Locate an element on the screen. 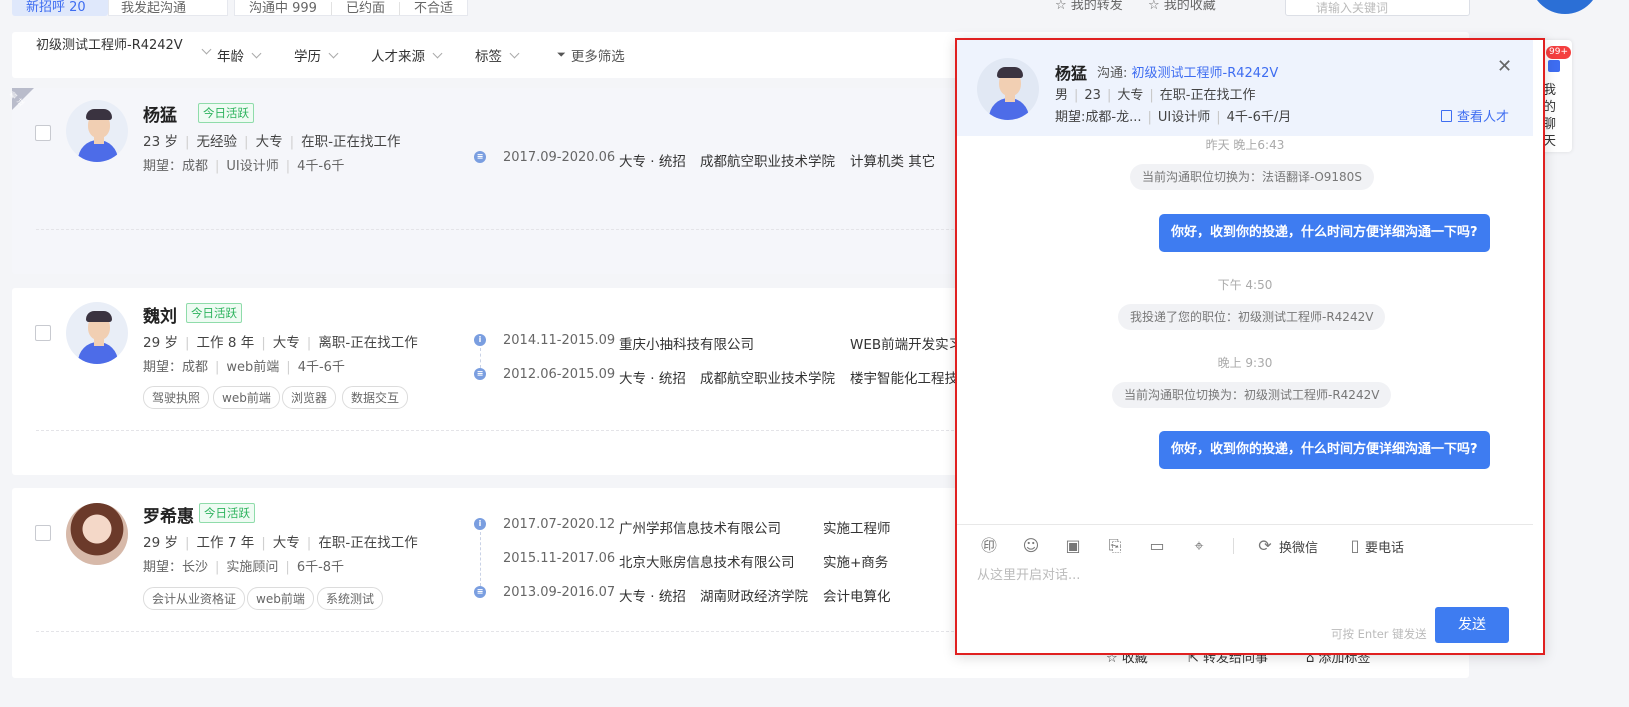  system-message: 当前沟通职位切换为：初级测试工程师-R4242V is located at coordinates (1252, 395).